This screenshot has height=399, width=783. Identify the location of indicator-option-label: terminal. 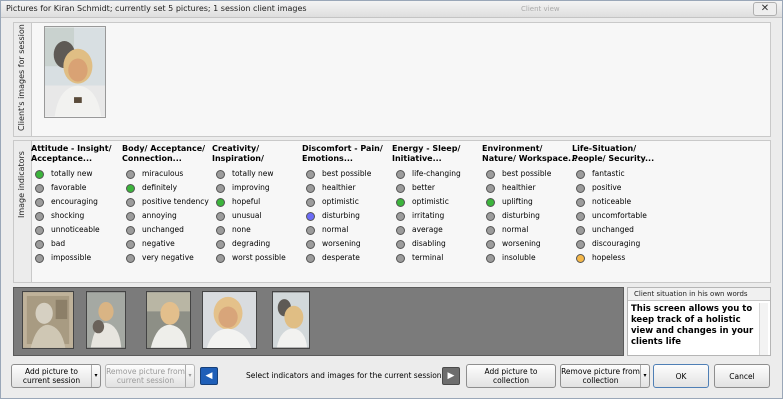
(428, 257).